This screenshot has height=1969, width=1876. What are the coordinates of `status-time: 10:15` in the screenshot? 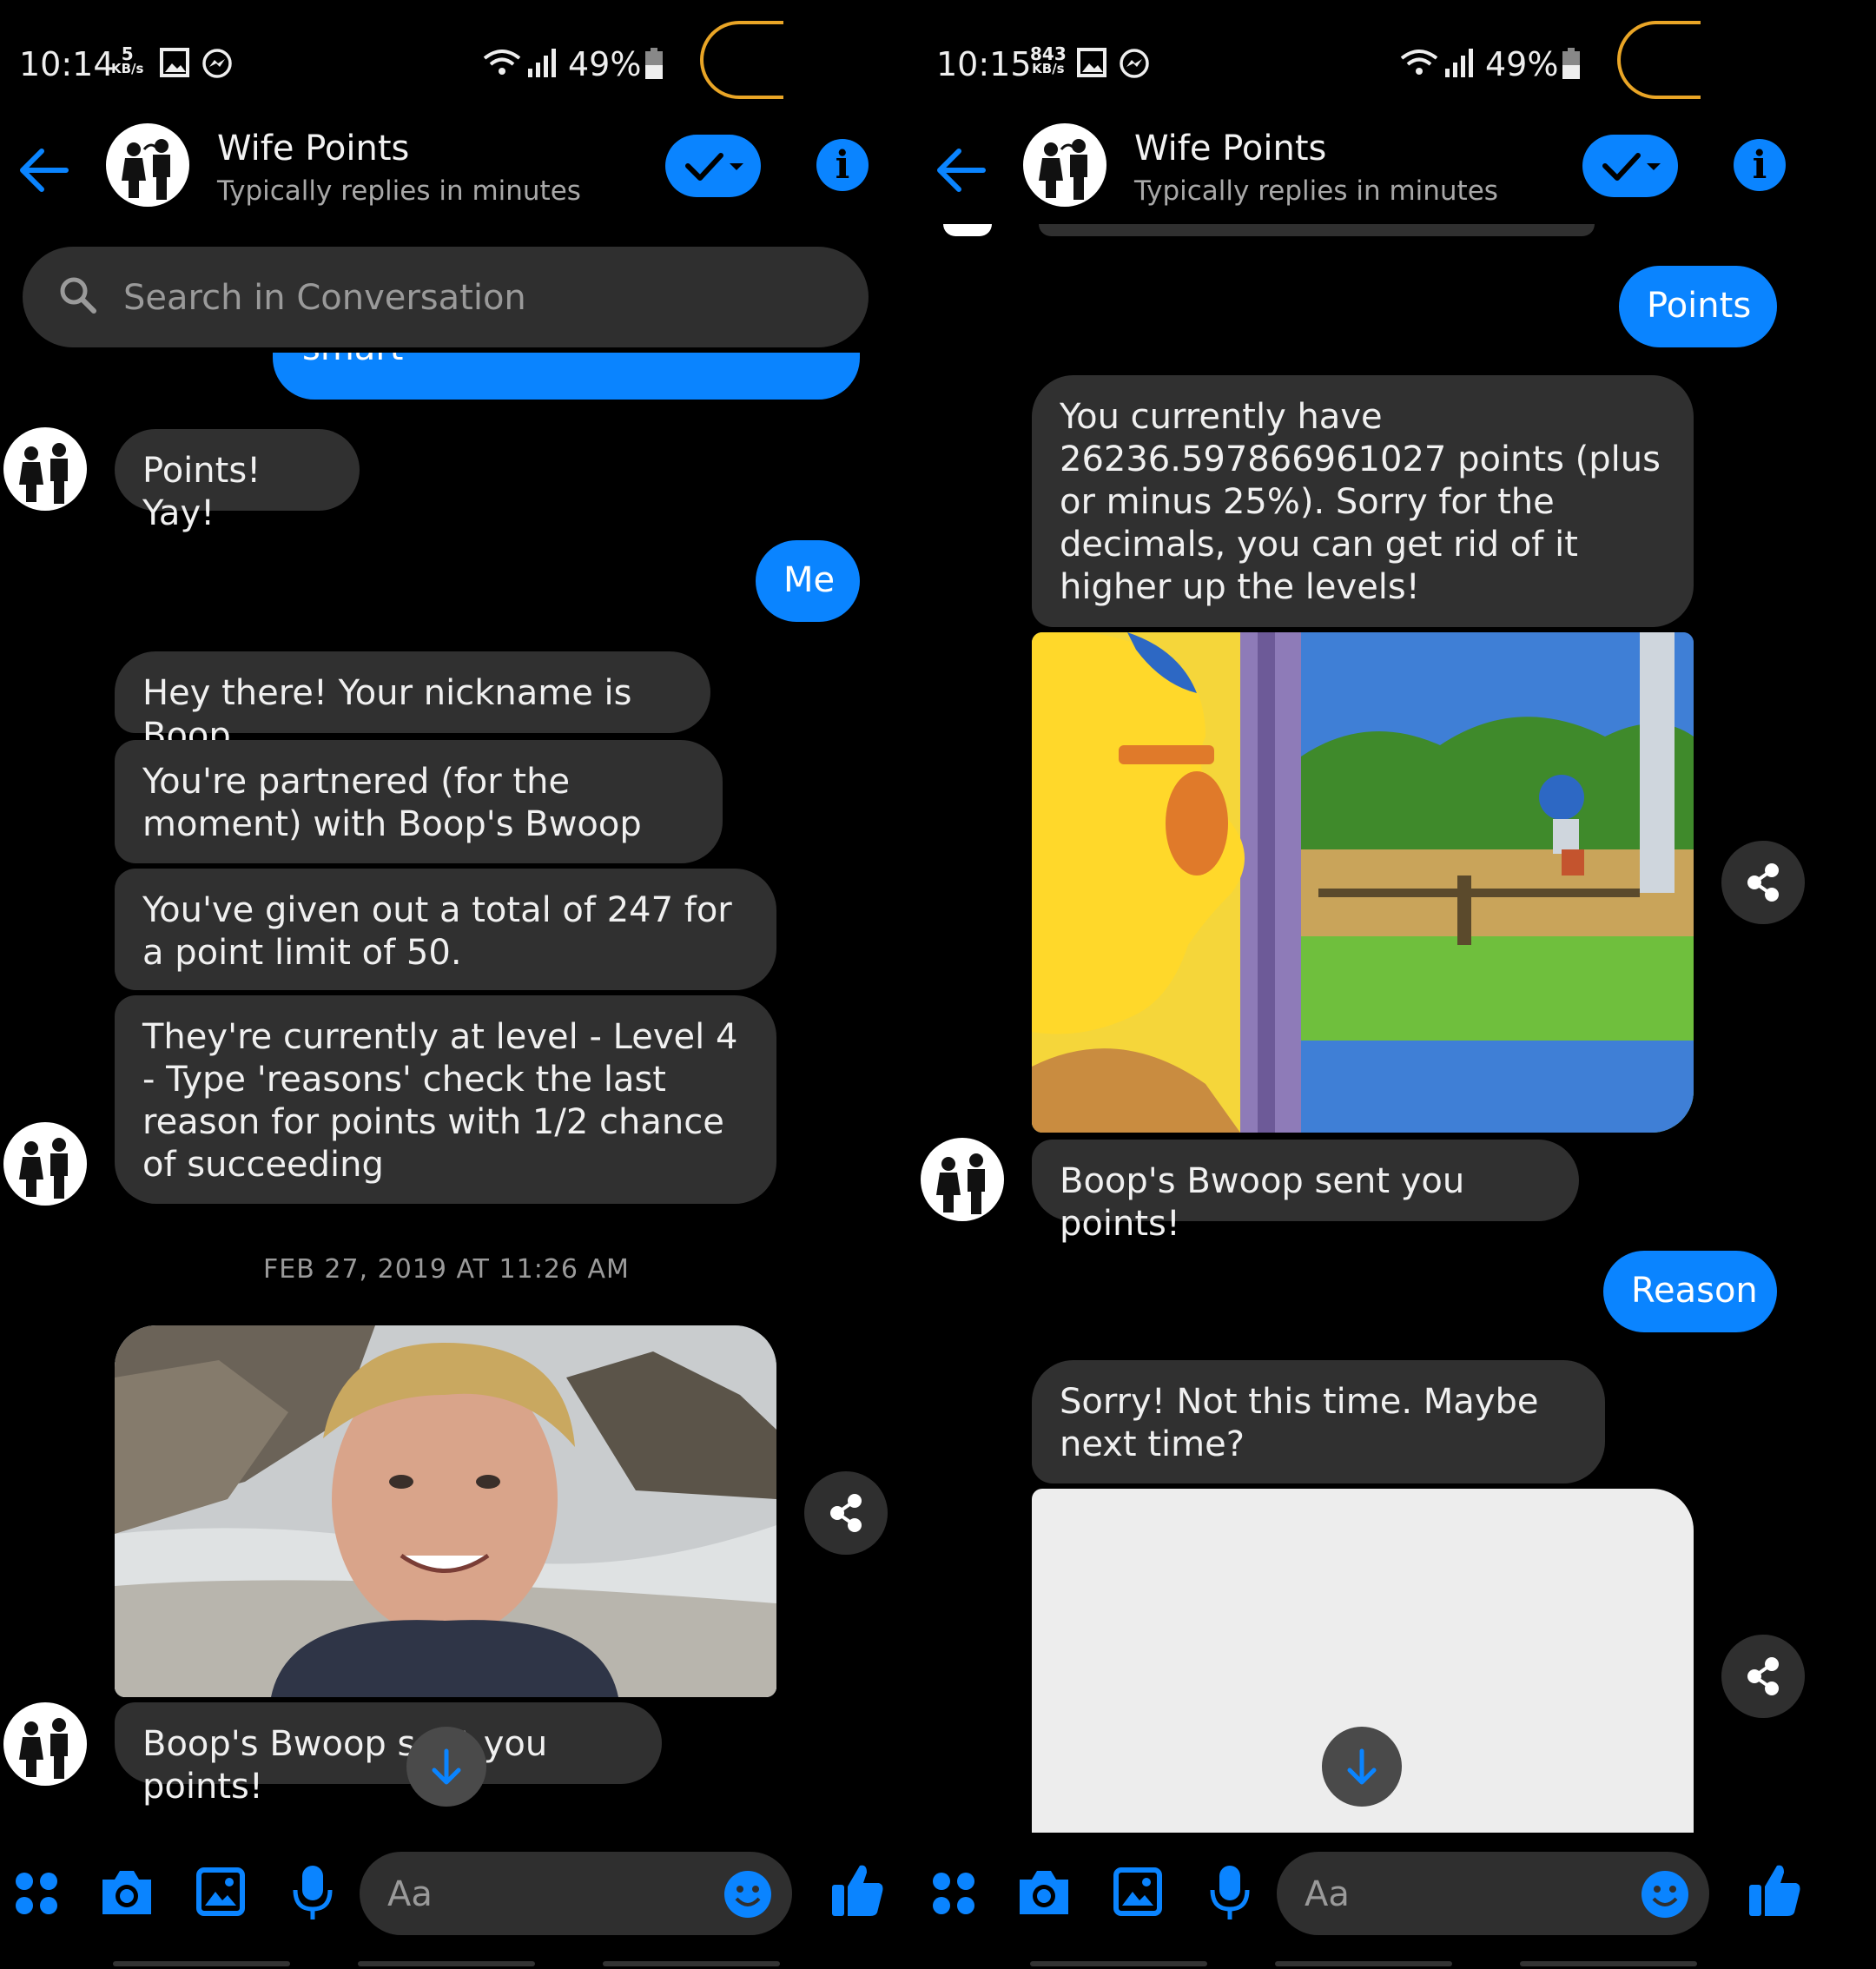 It's located at (984, 64).